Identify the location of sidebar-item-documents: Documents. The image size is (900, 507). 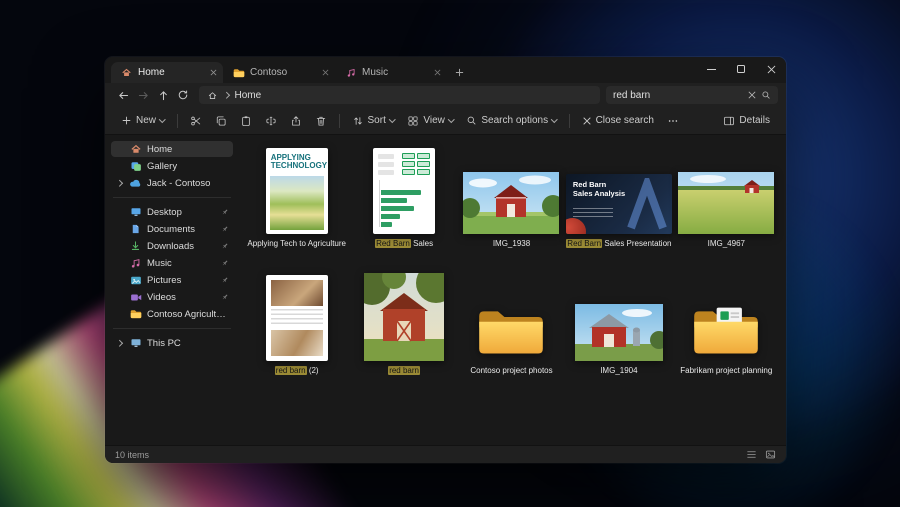
(172, 229).